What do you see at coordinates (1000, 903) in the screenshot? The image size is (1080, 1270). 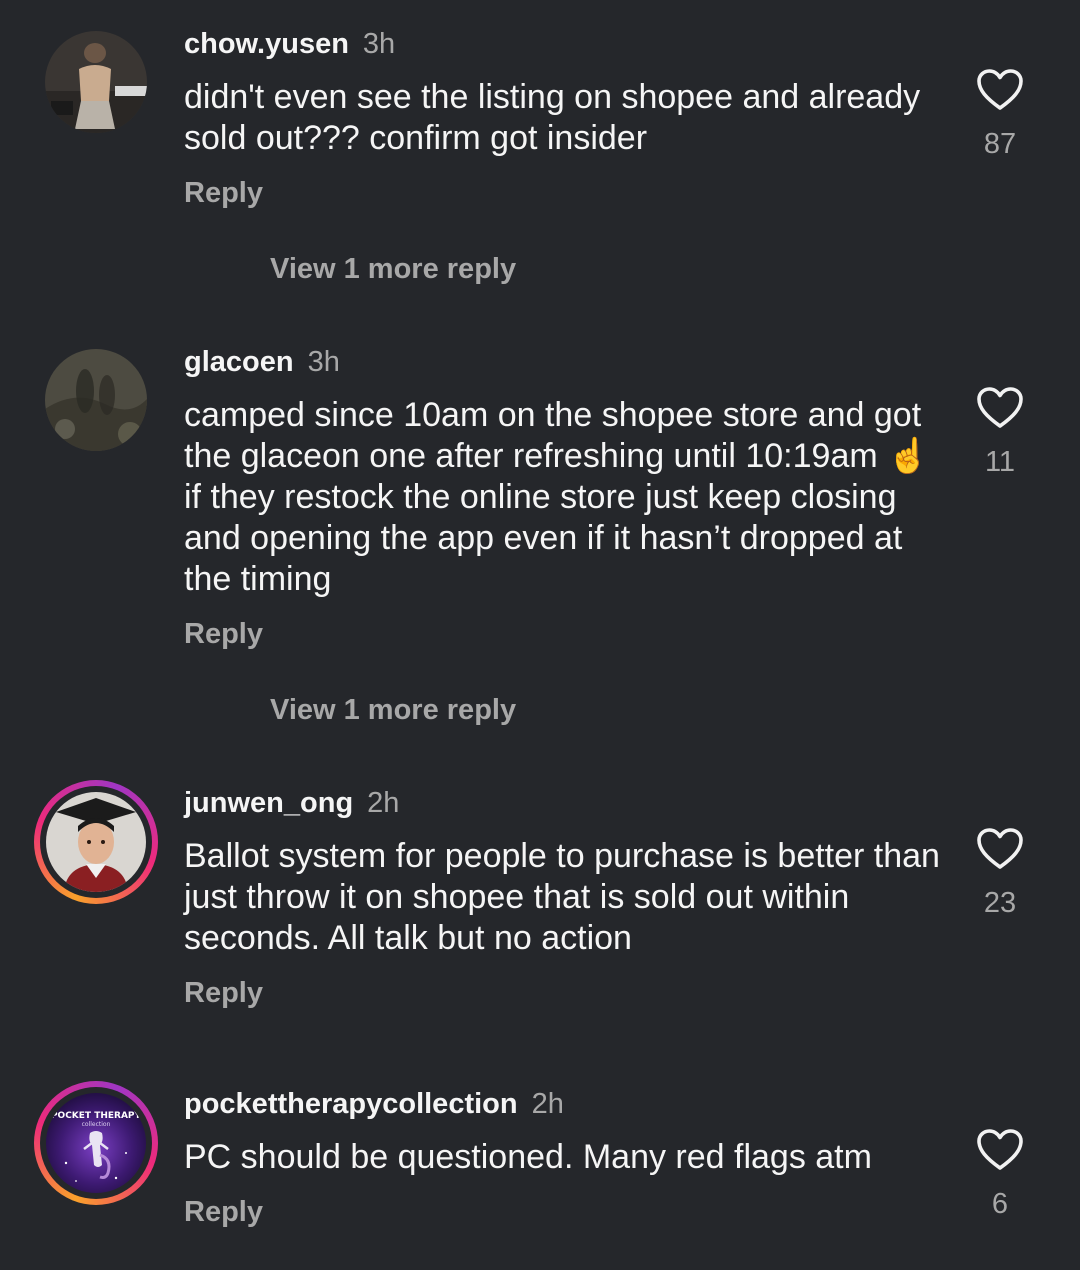 I see `like-count: 23` at bounding box center [1000, 903].